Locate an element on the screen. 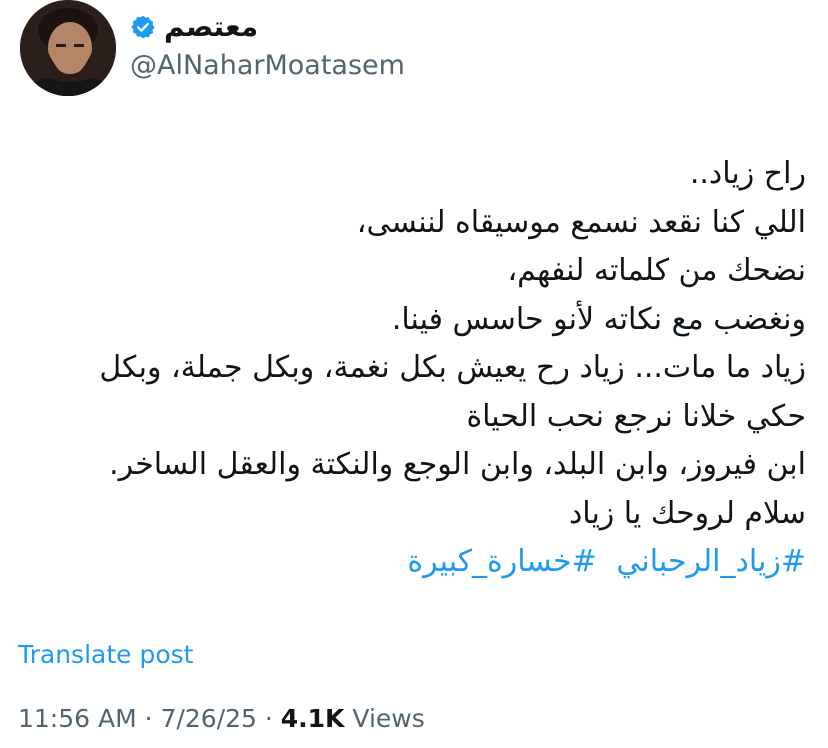  hashtag-link: #خسارة_كبيرة is located at coordinates (501, 561).